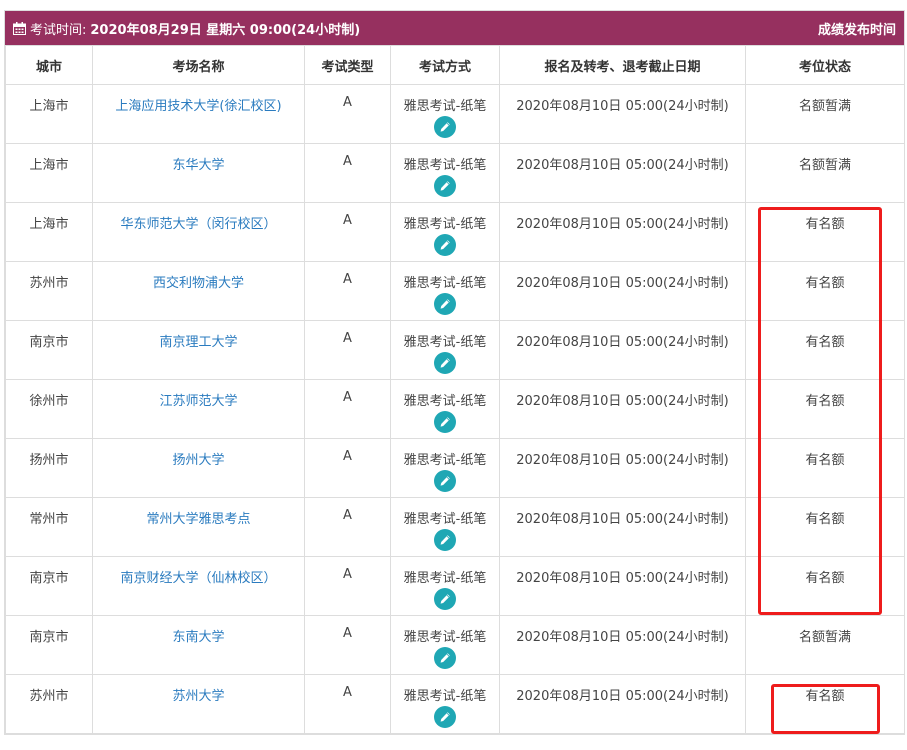  What do you see at coordinates (58, 30) in the screenshot?
I see `exam-time-label: 考试时间:` at bounding box center [58, 30].